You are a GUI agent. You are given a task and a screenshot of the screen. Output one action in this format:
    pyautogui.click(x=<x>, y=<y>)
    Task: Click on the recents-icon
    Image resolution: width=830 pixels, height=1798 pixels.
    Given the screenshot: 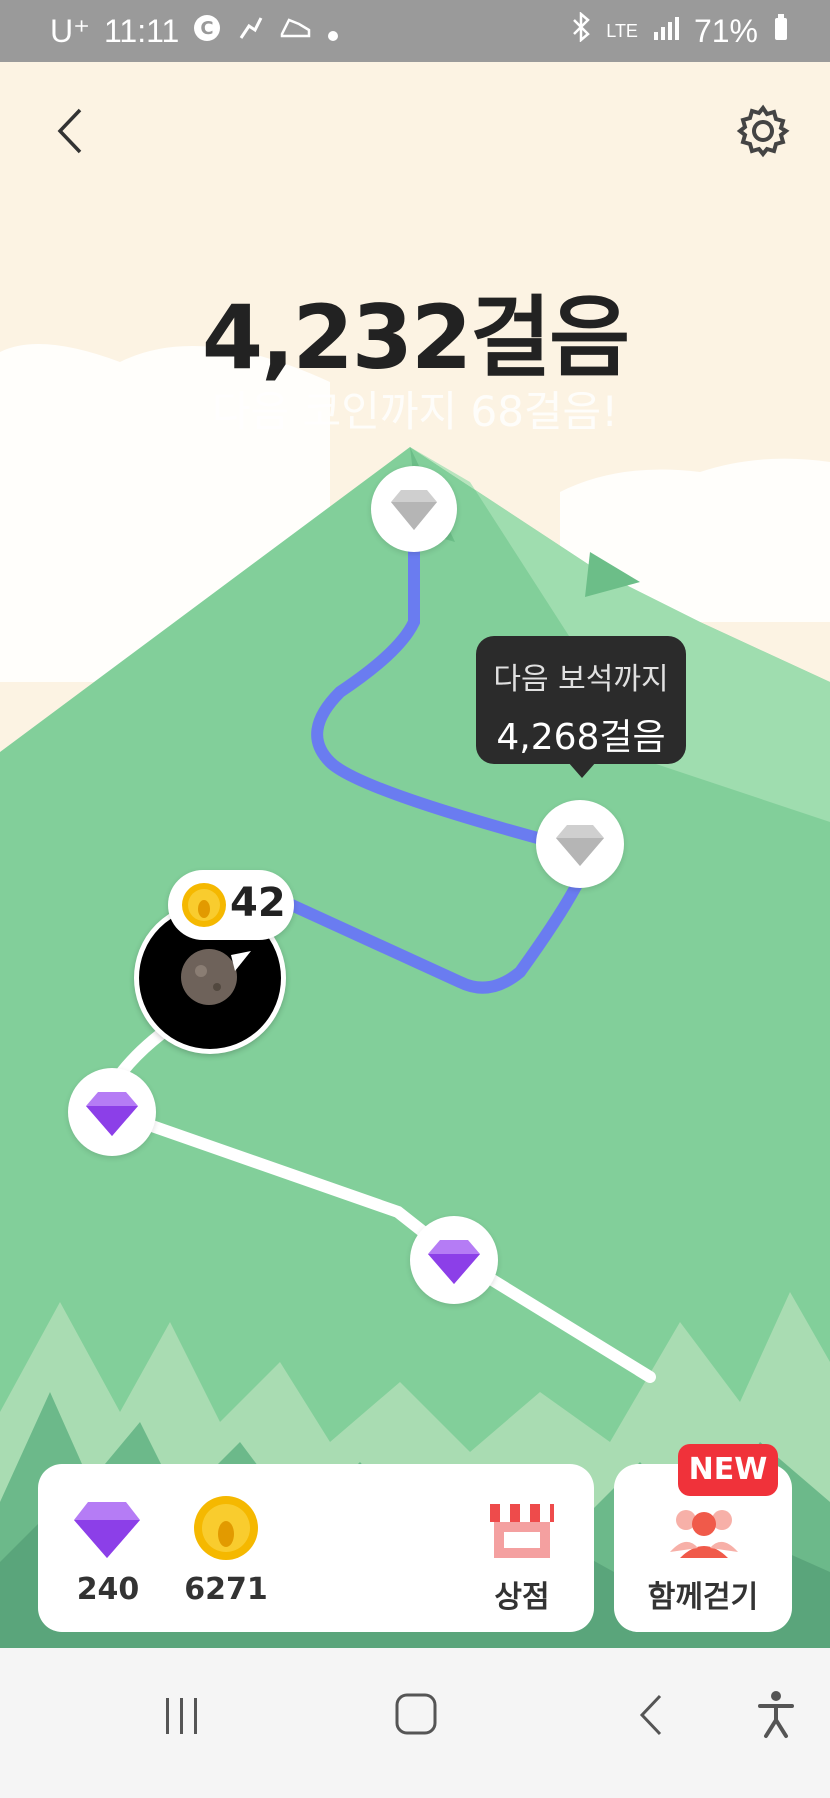 What is the action you would take?
    pyautogui.click(x=181, y=1716)
    